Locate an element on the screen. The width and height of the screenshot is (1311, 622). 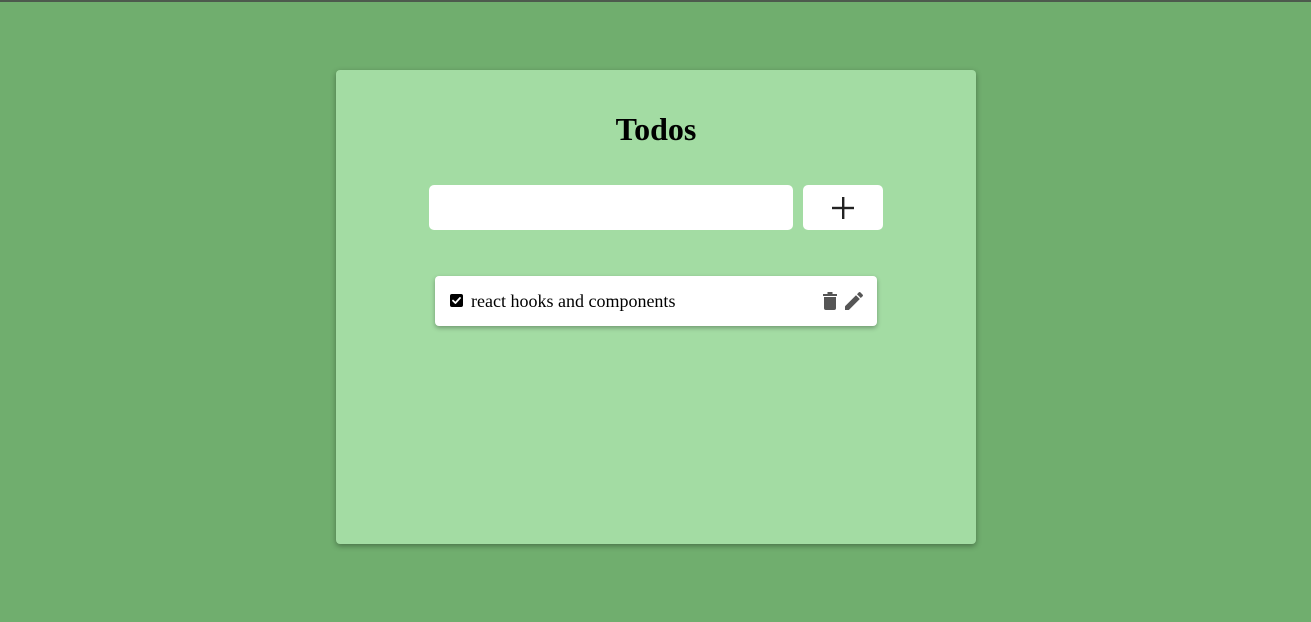
pencil-icon is located at coordinates (854, 301).